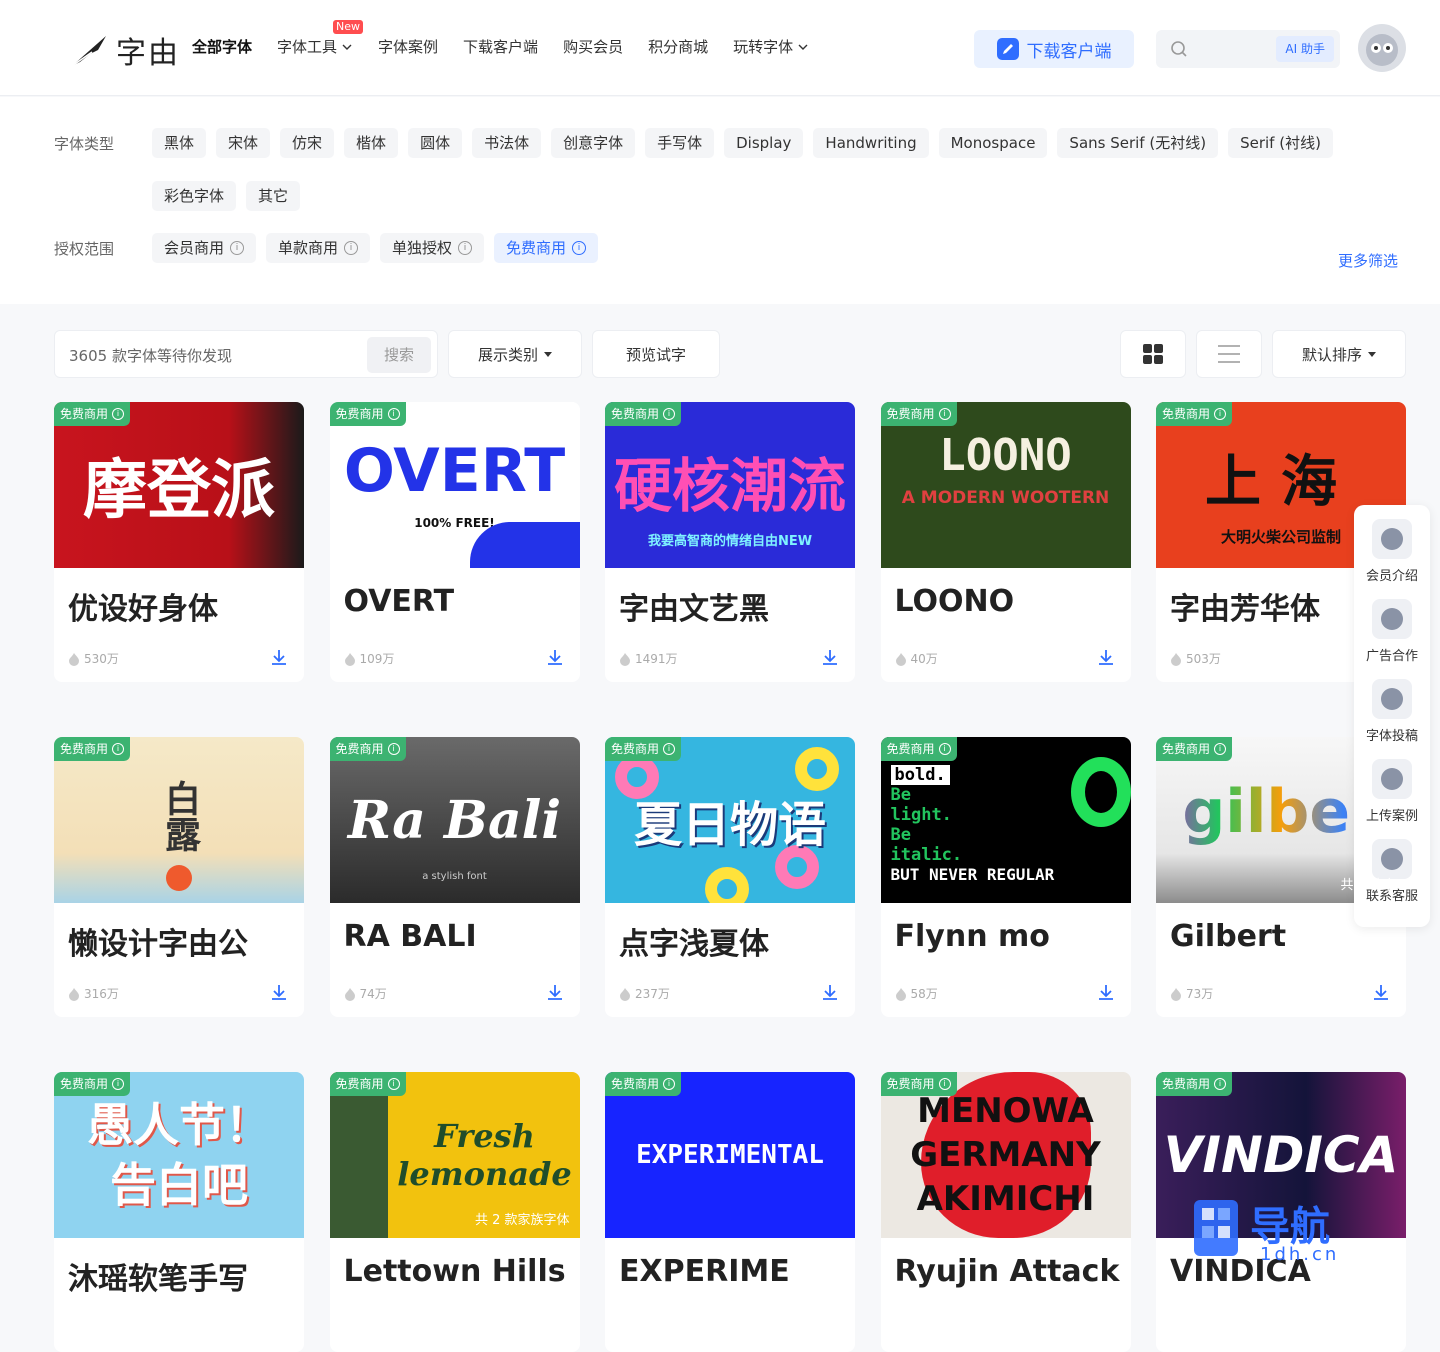 The height and width of the screenshot is (1352, 1440). Describe the element at coordinates (320, 38) in the screenshot. I see `nav-font-tools: 字体工具 New` at that location.